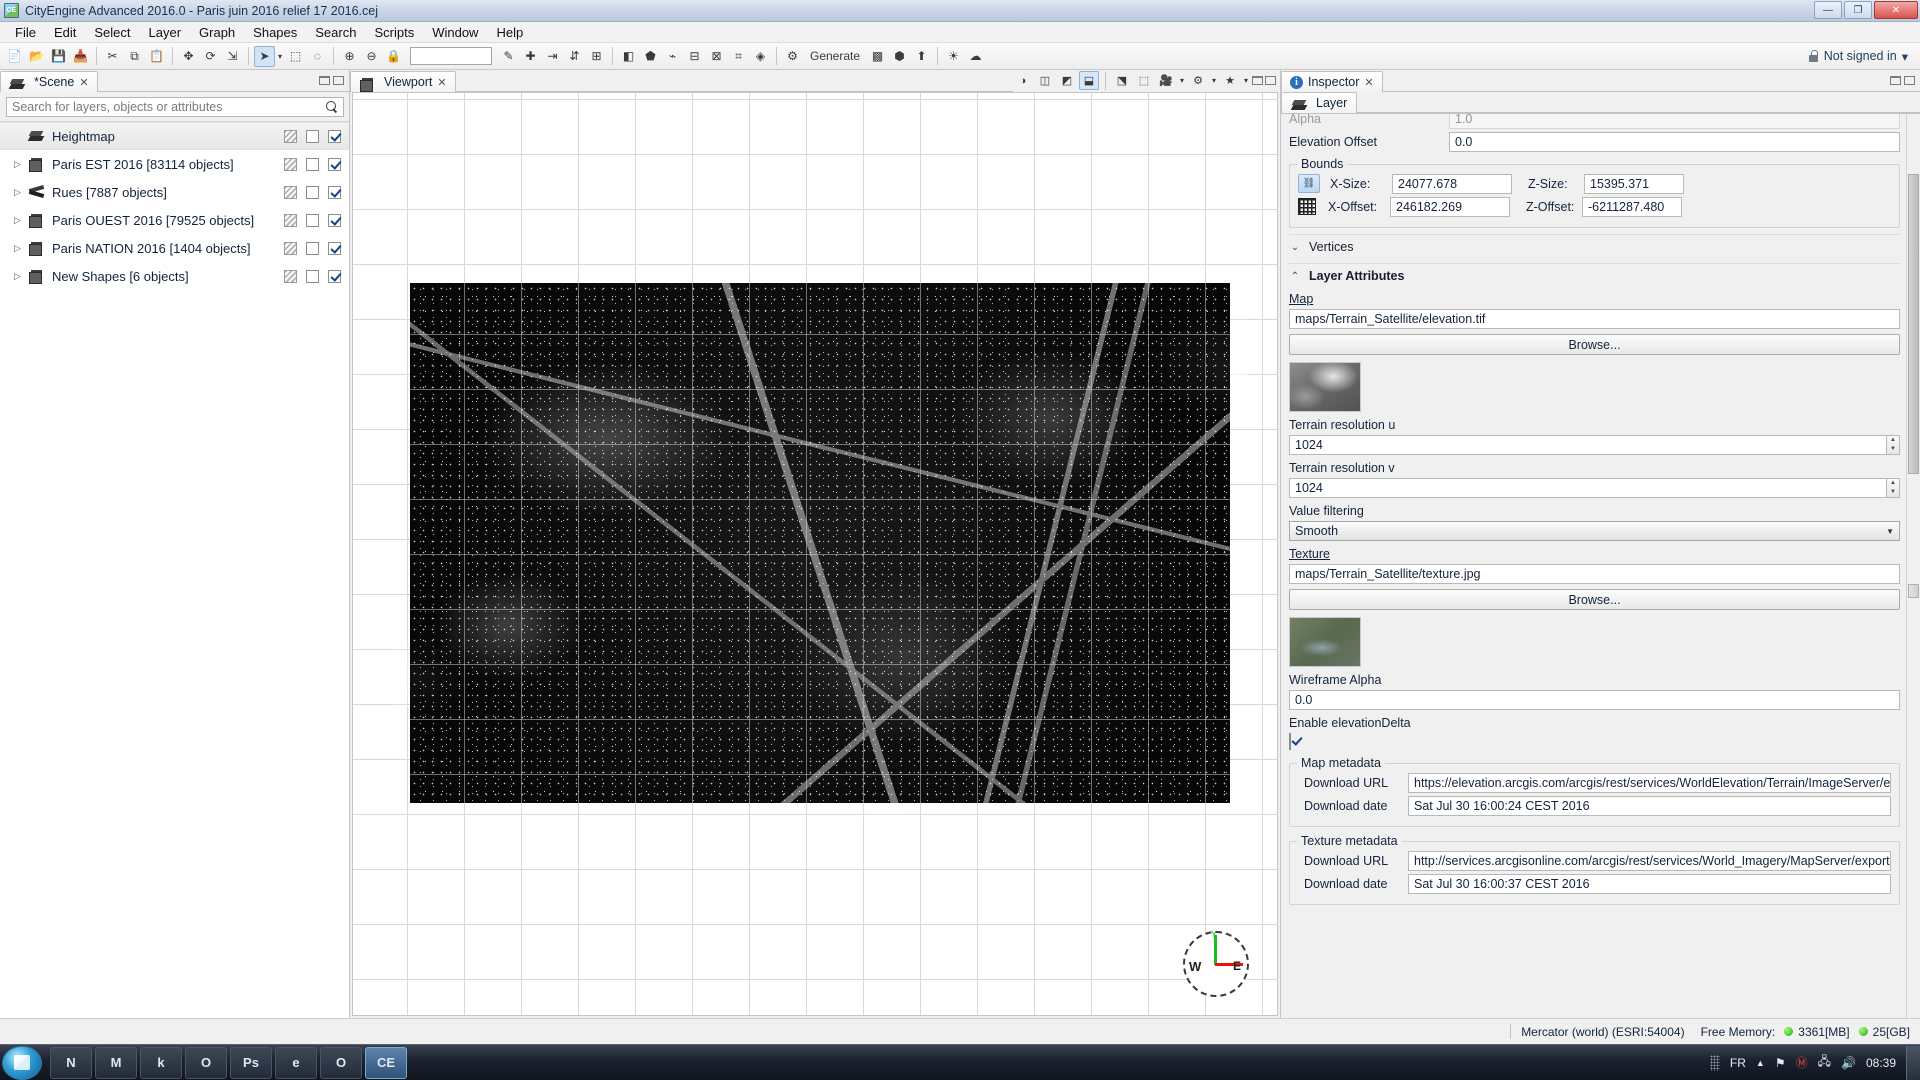 The width and height of the screenshot is (1920, 1080). Describe the element at coordinates (65, 32) in the screenshot. I see `menu-edit: Edit` at that location.